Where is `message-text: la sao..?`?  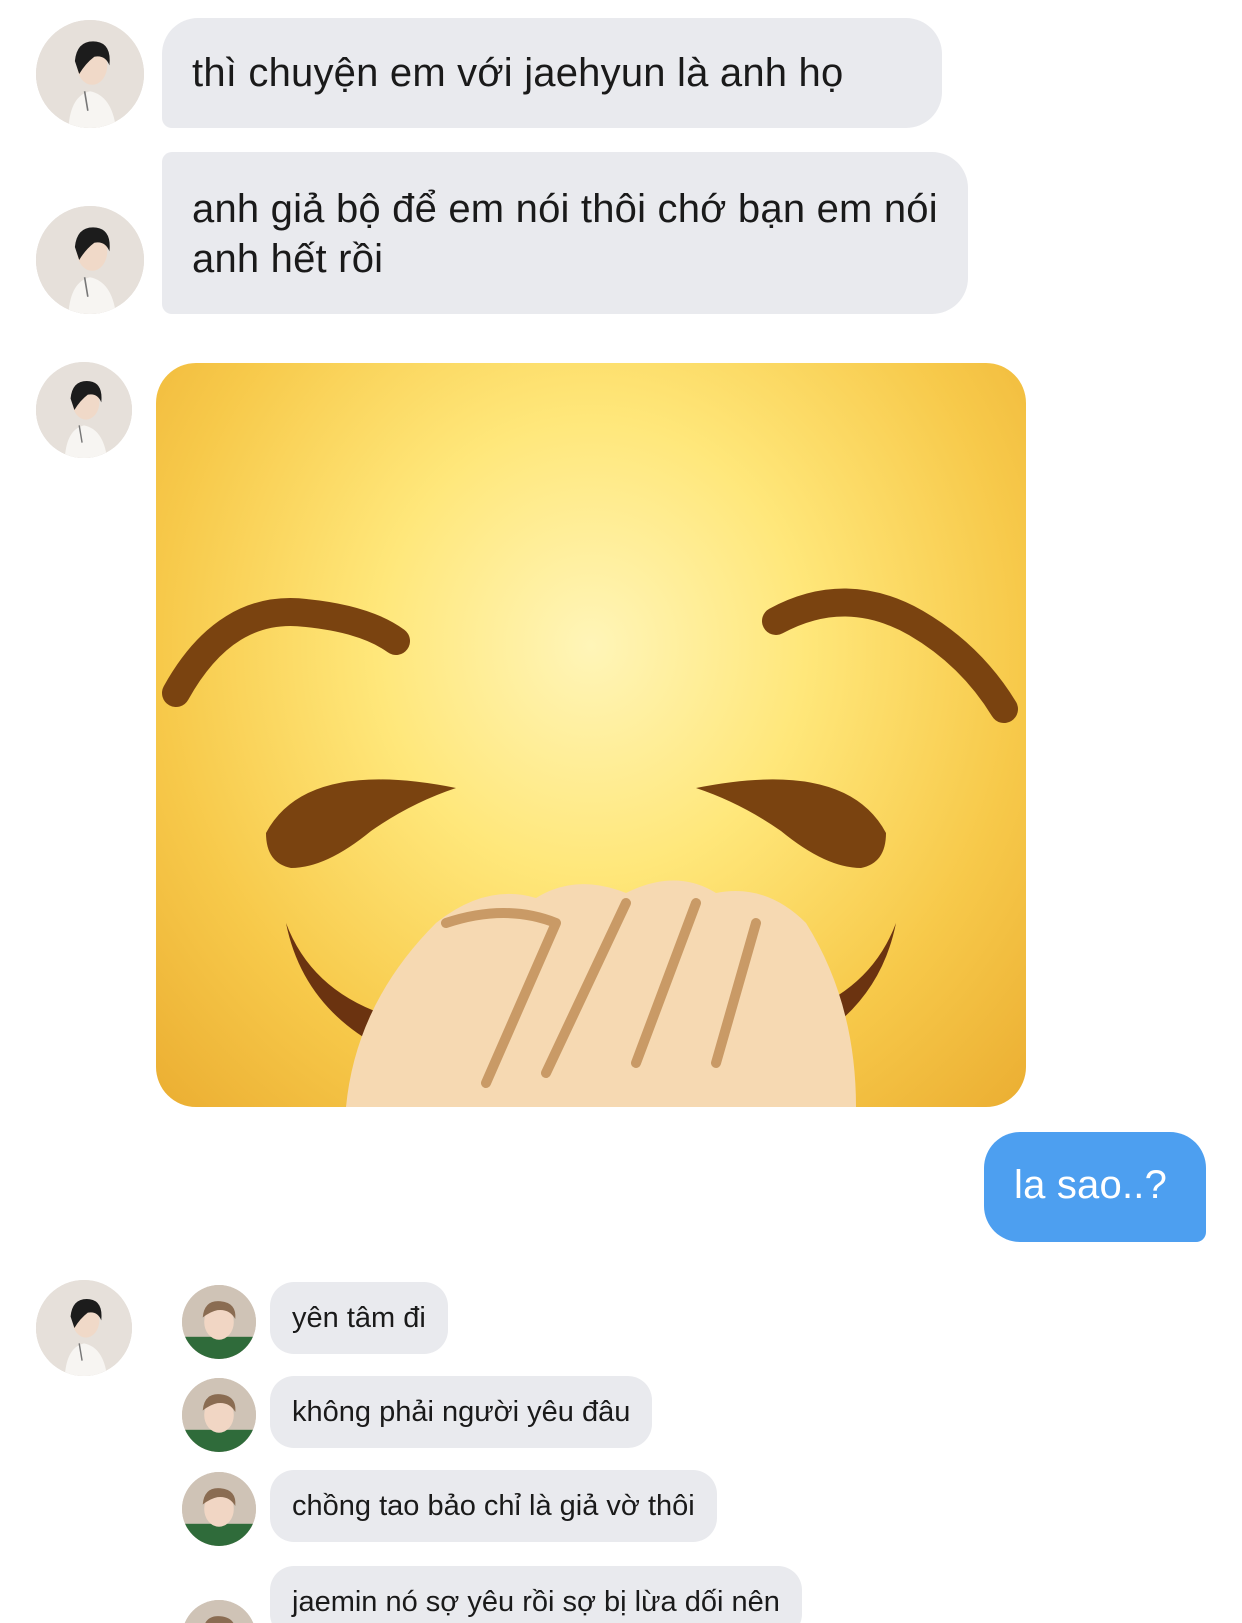 message-text: la sao..? is located at coordinates (1091, 1185).